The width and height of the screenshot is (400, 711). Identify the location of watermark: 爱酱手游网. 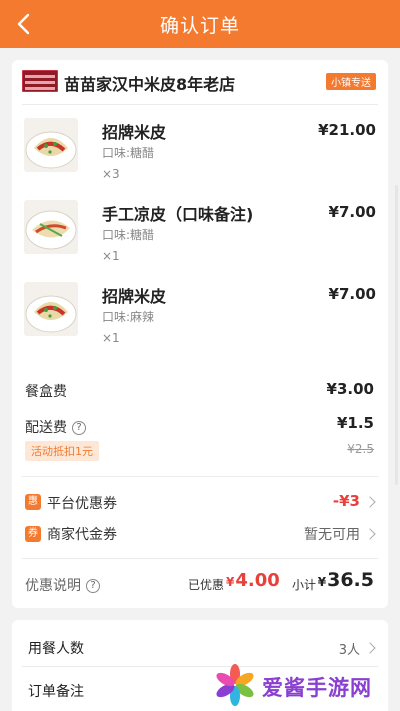
(302, 685).